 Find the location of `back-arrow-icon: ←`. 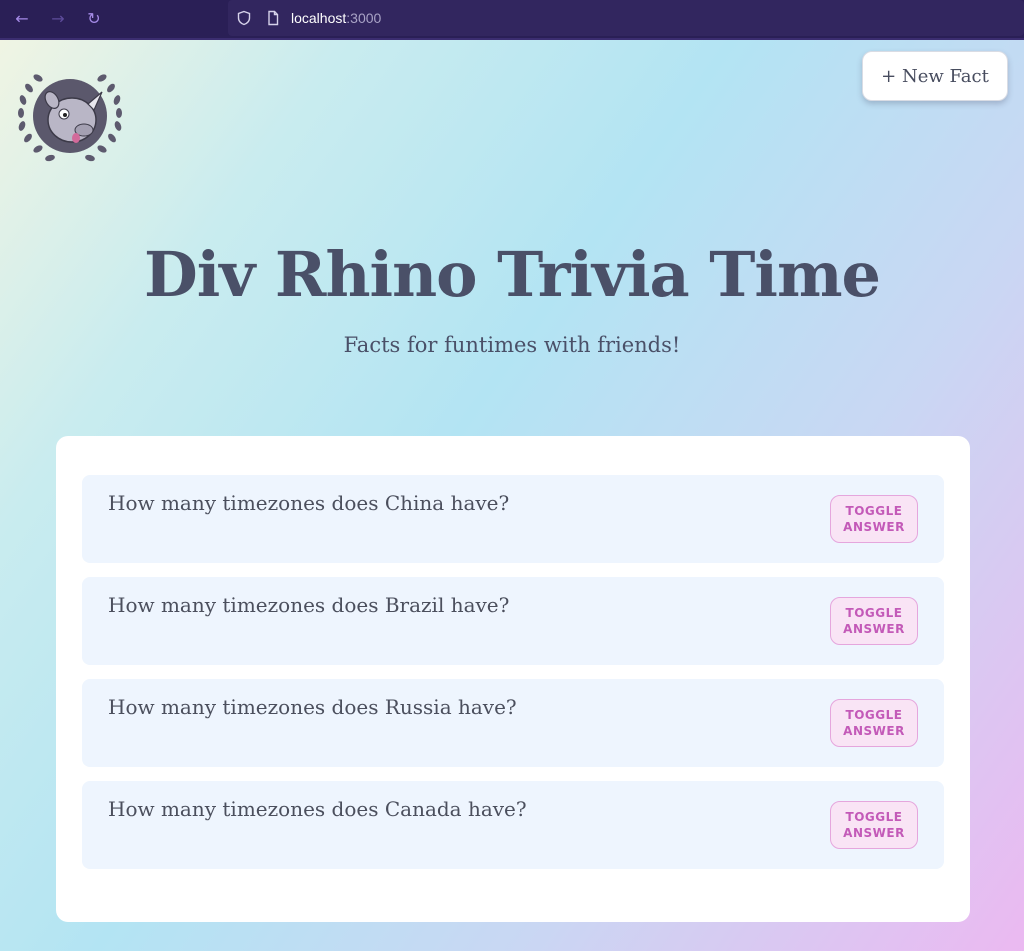

back-arrow-icon: ← is located at coordinates (22, 19).